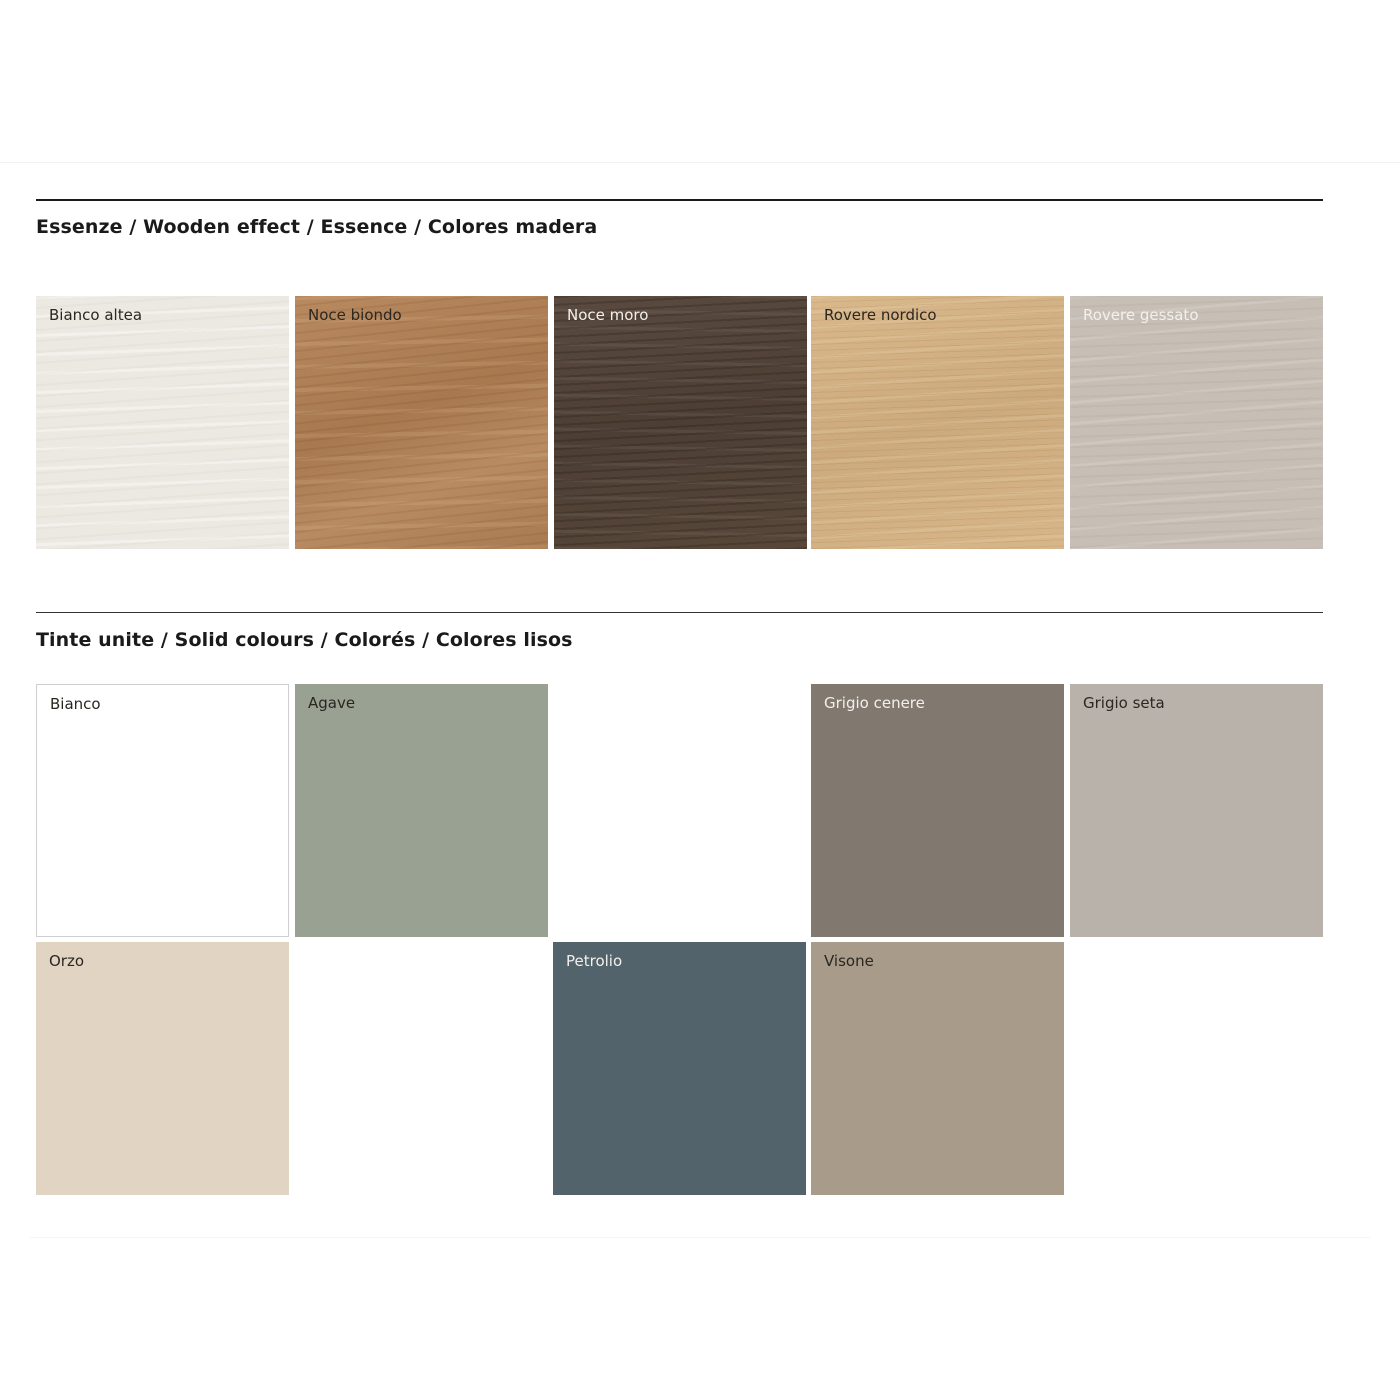  Describe the element at coordinates (937, 1068) in the screenshot. I see `swatch-visone: Visone` at that location.